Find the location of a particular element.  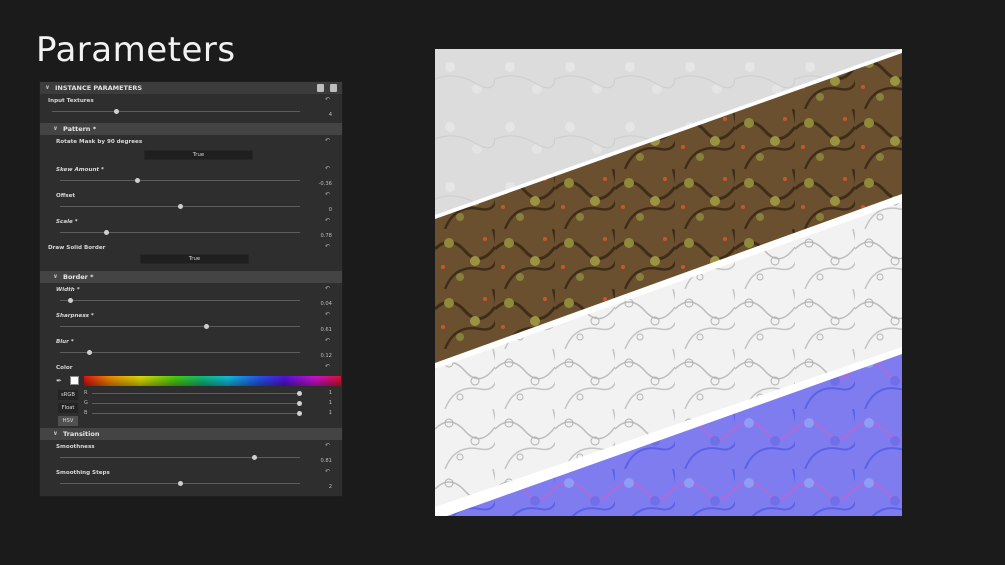

param-value: 0.12 is located at coordinates (326, 356).